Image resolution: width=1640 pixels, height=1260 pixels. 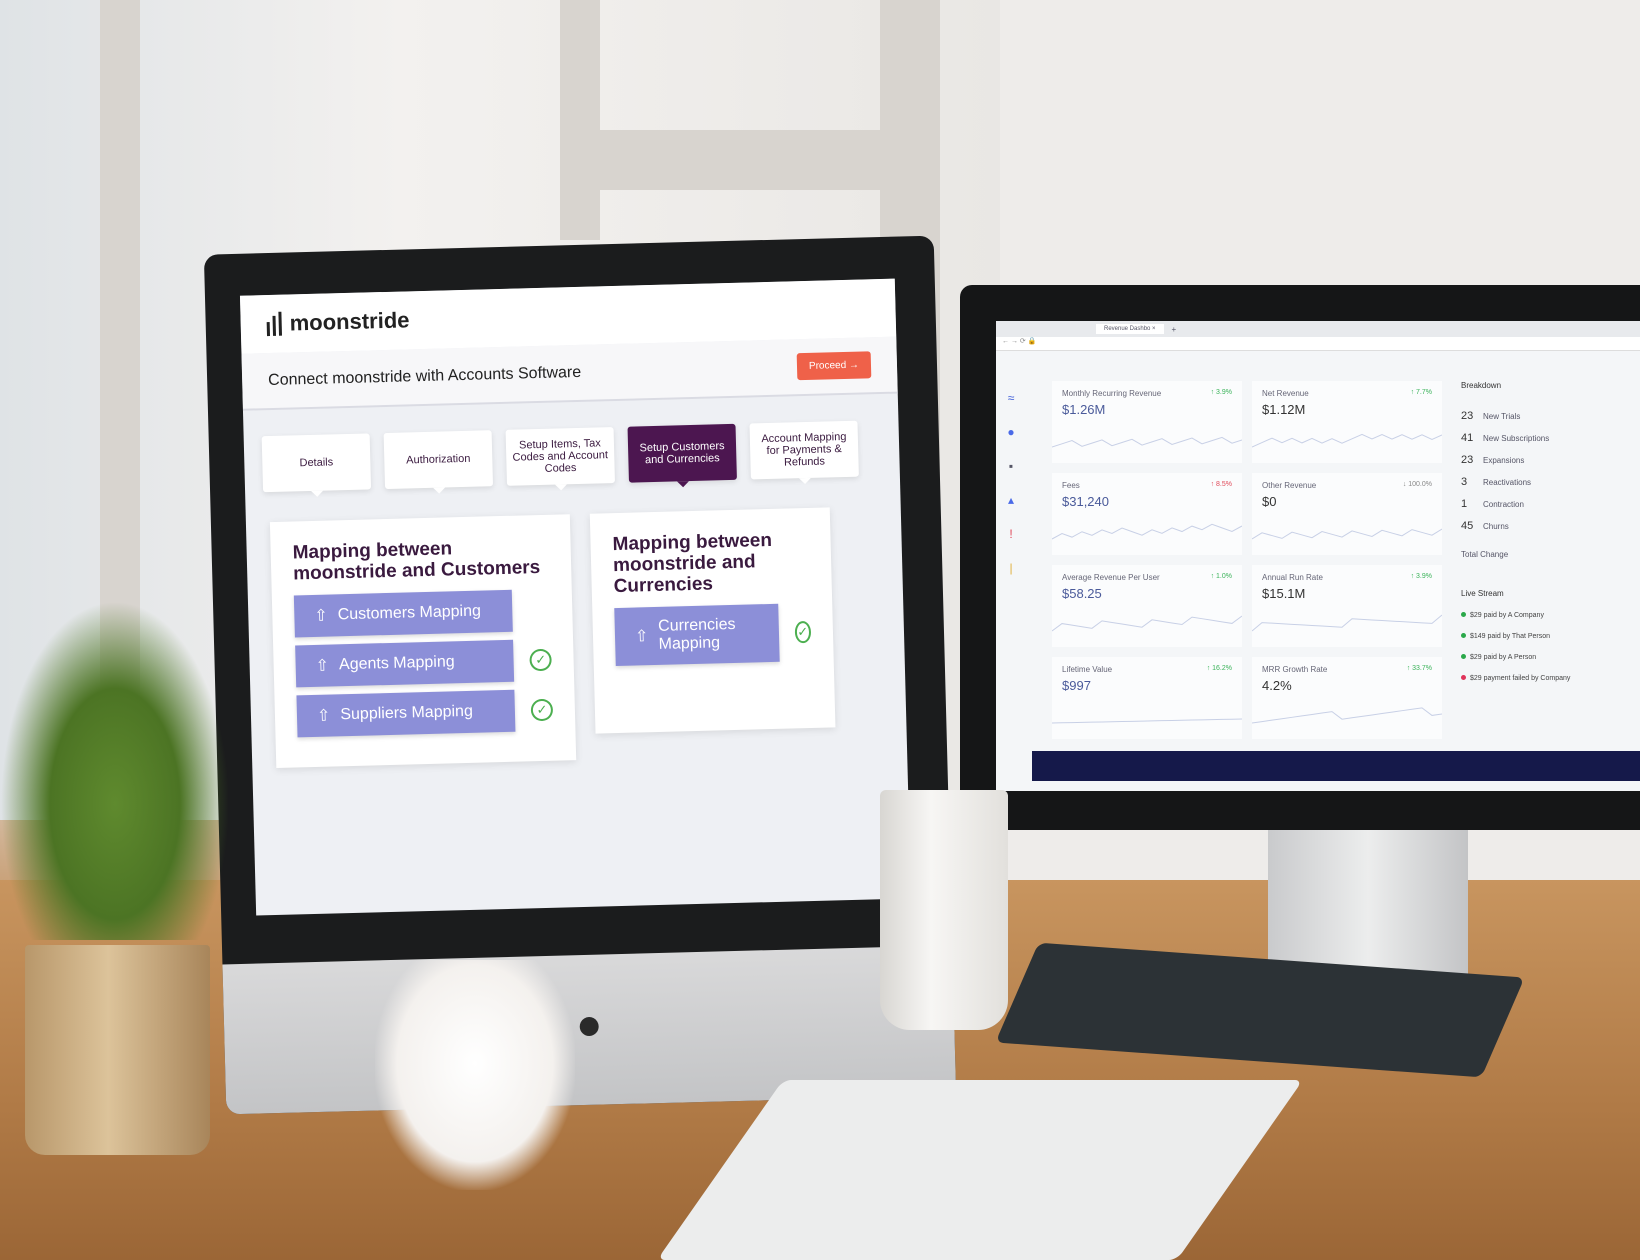 I want to click on address-bar: ← → ⟳ 🔒, so click(x=1318, y=344).